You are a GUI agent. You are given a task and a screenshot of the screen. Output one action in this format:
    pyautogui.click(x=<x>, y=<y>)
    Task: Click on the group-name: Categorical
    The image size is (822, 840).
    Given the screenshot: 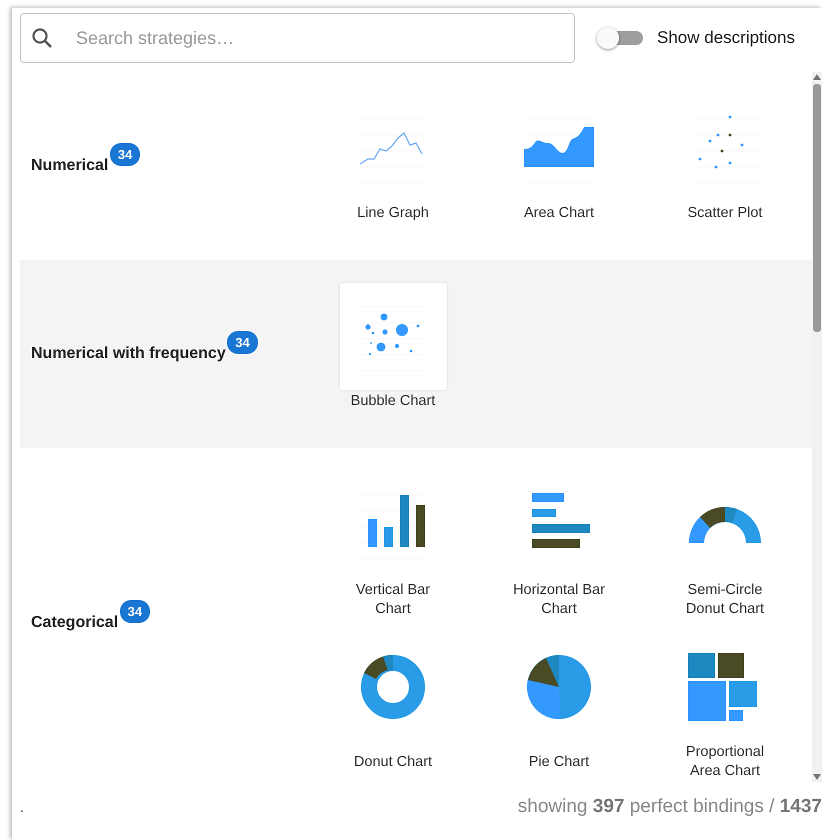 What is the action you would take?
    pyautogui.click(x=74, y=622)
    